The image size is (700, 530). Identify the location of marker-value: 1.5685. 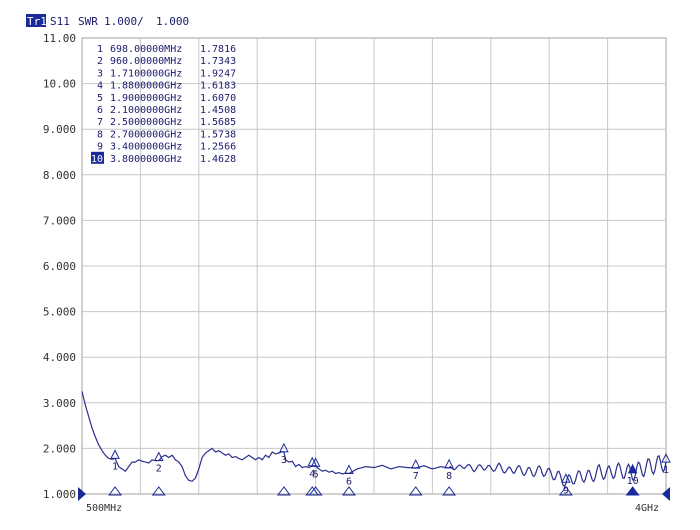
(218, 122).